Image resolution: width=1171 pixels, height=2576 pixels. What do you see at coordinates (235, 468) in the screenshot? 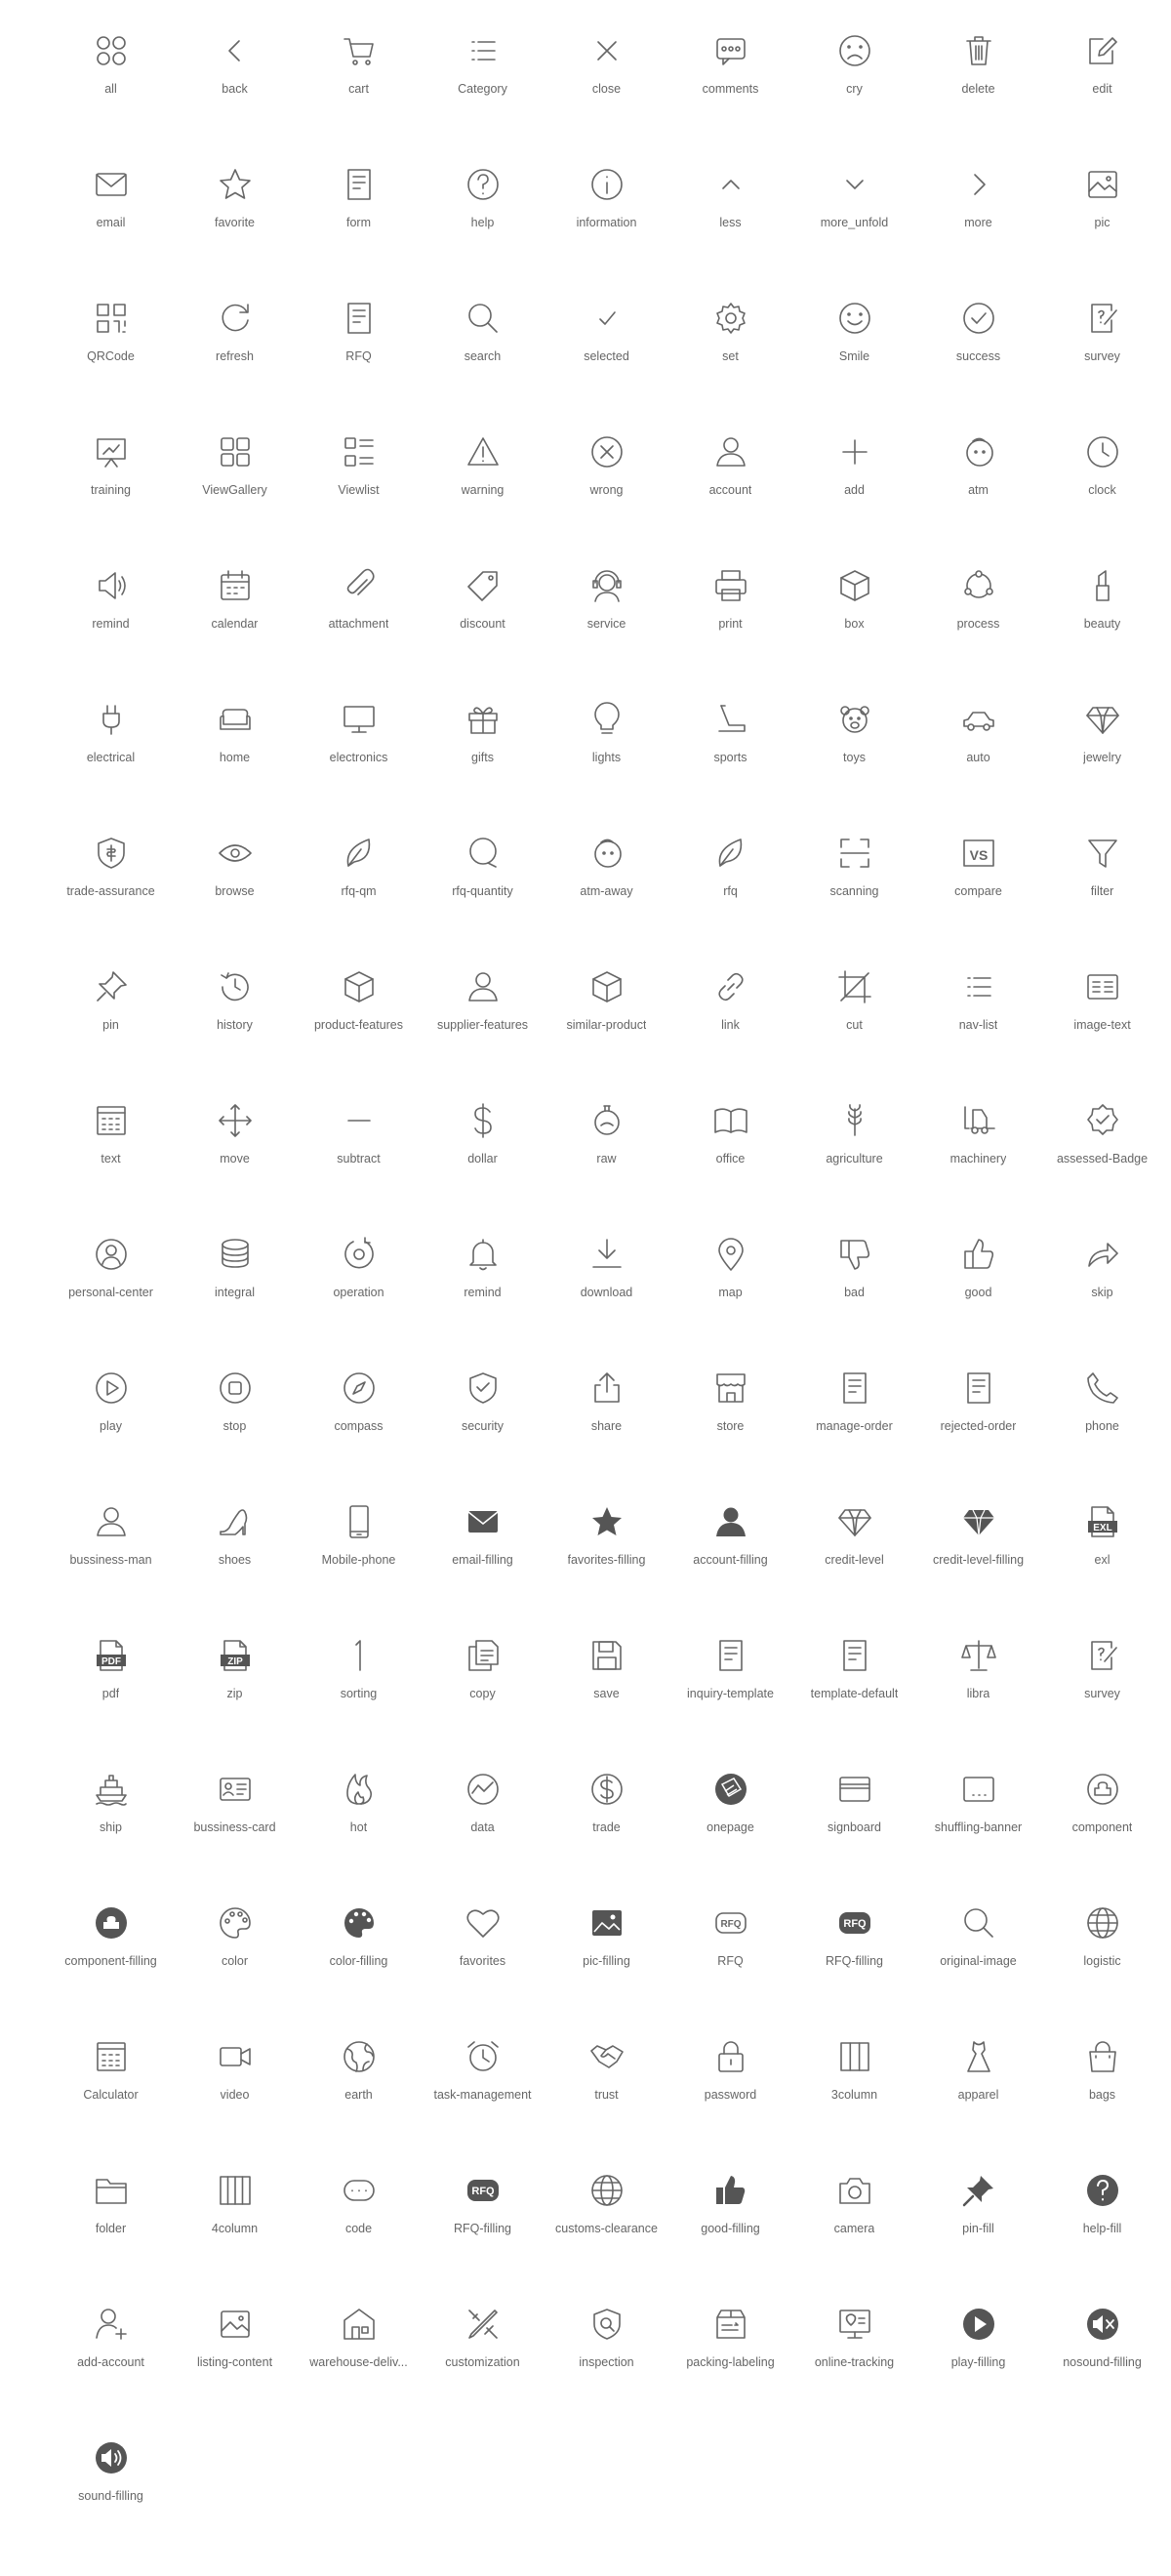
I see `icon-tile: ViewGallery` at bounding box center [235, 468].